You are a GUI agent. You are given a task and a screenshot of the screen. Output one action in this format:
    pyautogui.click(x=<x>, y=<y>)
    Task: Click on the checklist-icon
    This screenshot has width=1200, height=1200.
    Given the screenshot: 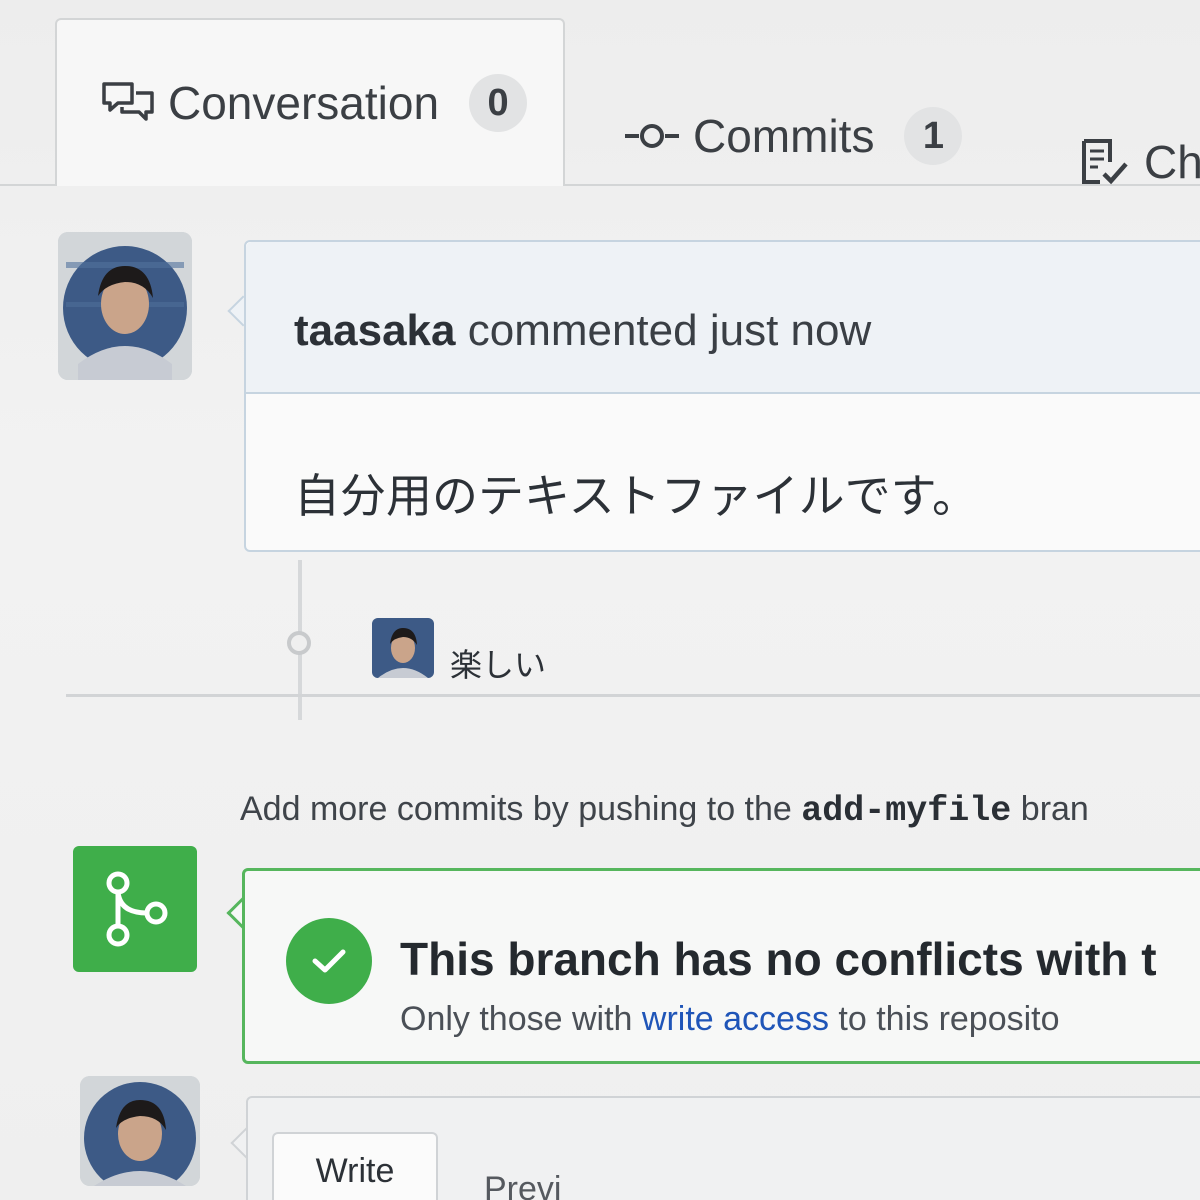 What is the action you would take?
    pyautogui.click(x=1105, y=162)
    